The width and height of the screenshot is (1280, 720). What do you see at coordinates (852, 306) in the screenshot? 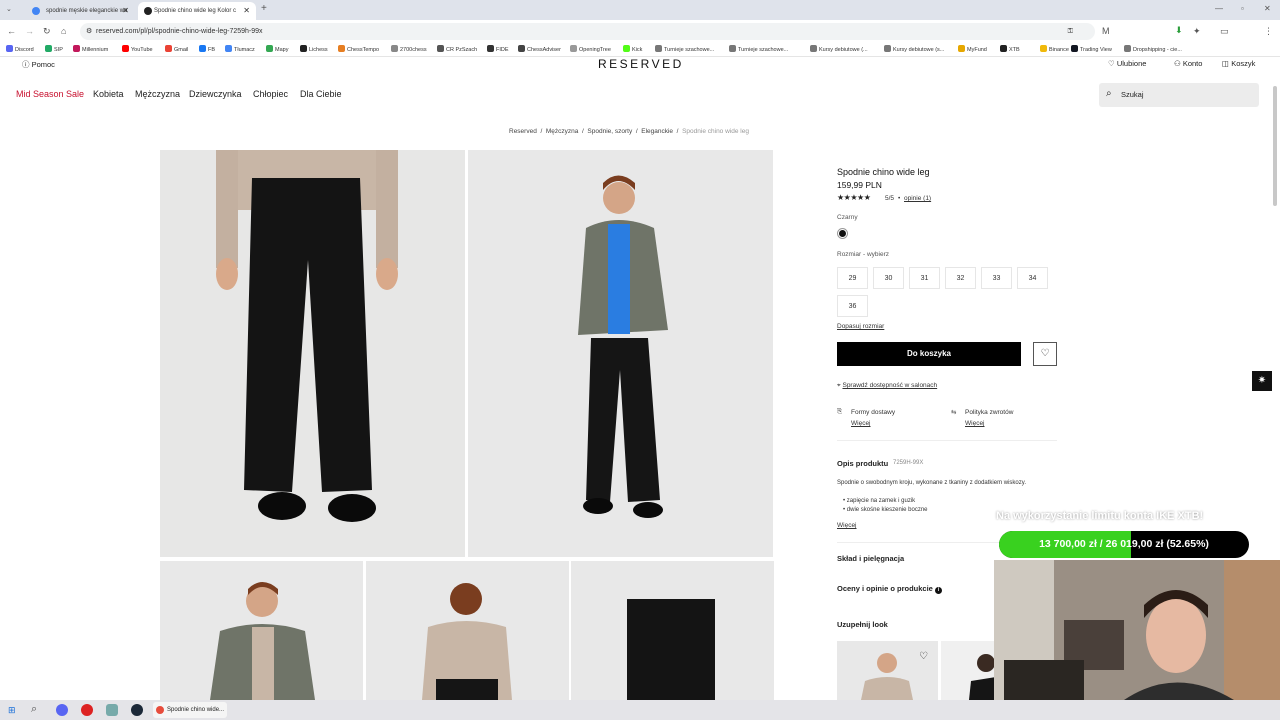
I see `size-option: 36` at bounding box center [852, 306].